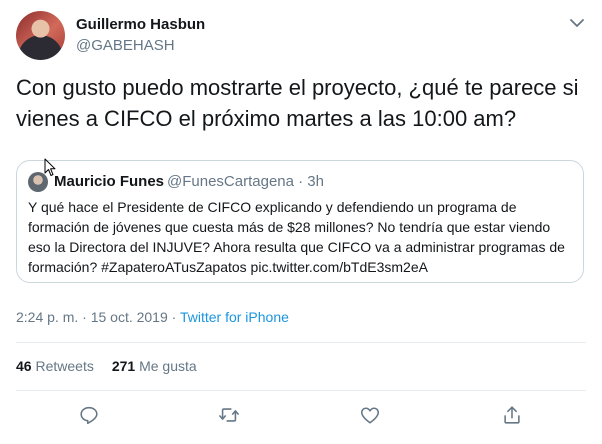  I want to click on retweets-stat: 46 Retweets, so click(55, 366).